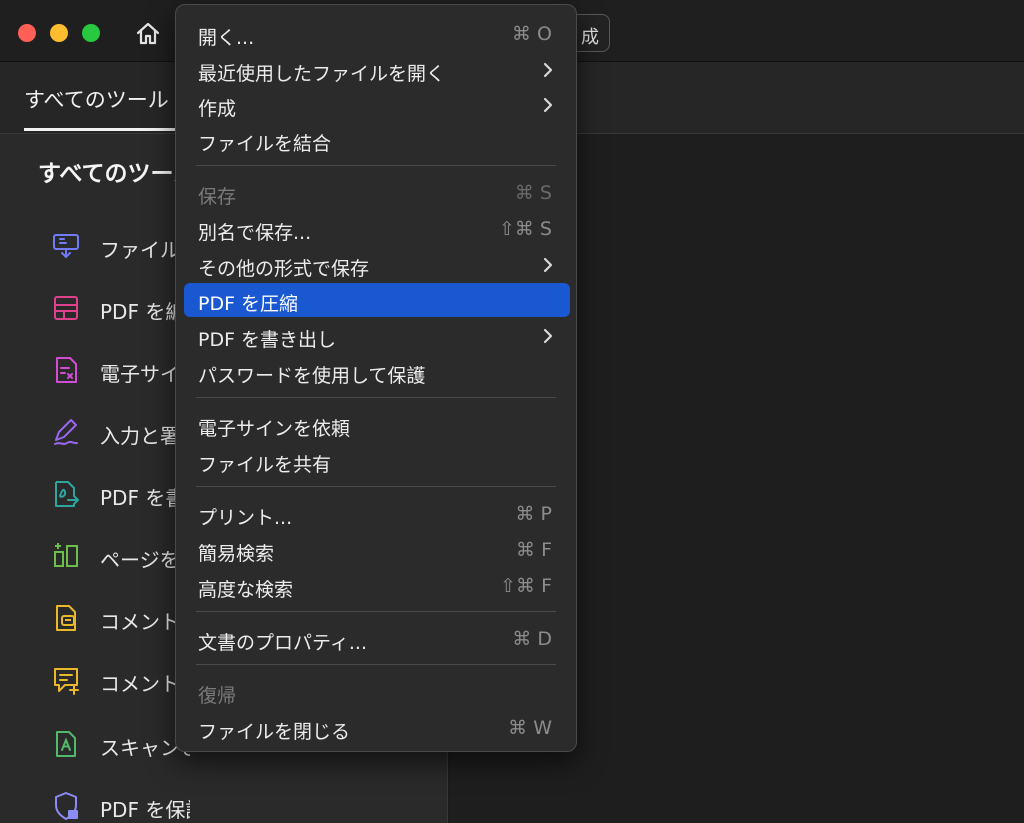 This screenshot has height=823, width=1024. I want to click on menu-item-share-file: ファイルを共有, so click(377, 461).